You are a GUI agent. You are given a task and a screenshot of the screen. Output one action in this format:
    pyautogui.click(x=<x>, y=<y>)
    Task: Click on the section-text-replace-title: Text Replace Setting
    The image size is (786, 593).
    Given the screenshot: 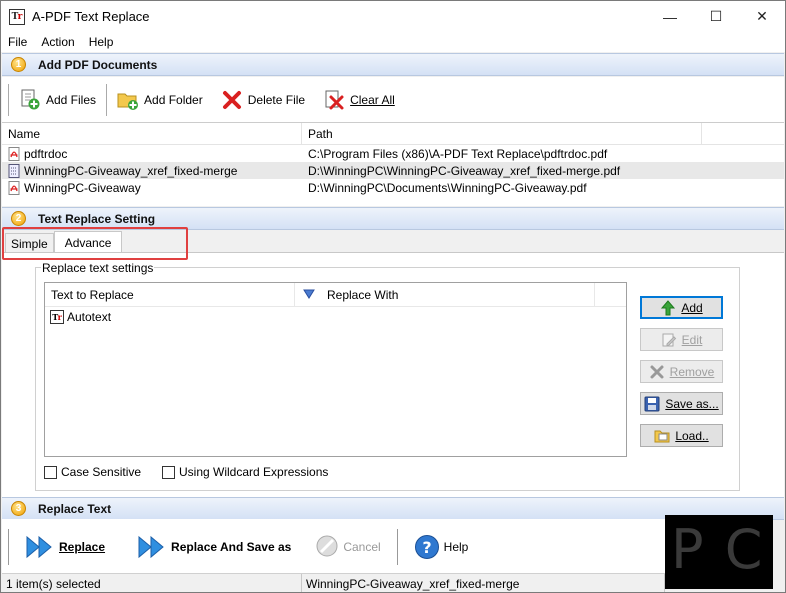 What is the action you would take?
    pyautogui.click(x=97, y=218)
    